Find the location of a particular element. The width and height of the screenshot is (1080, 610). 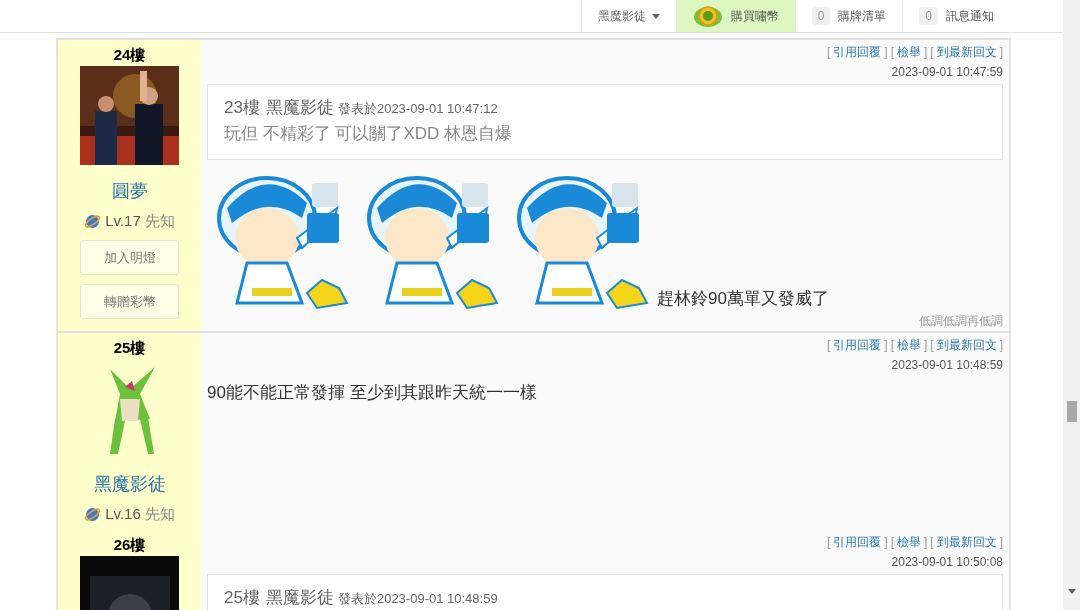

scrollbar is located at coordinates (1071, 305).